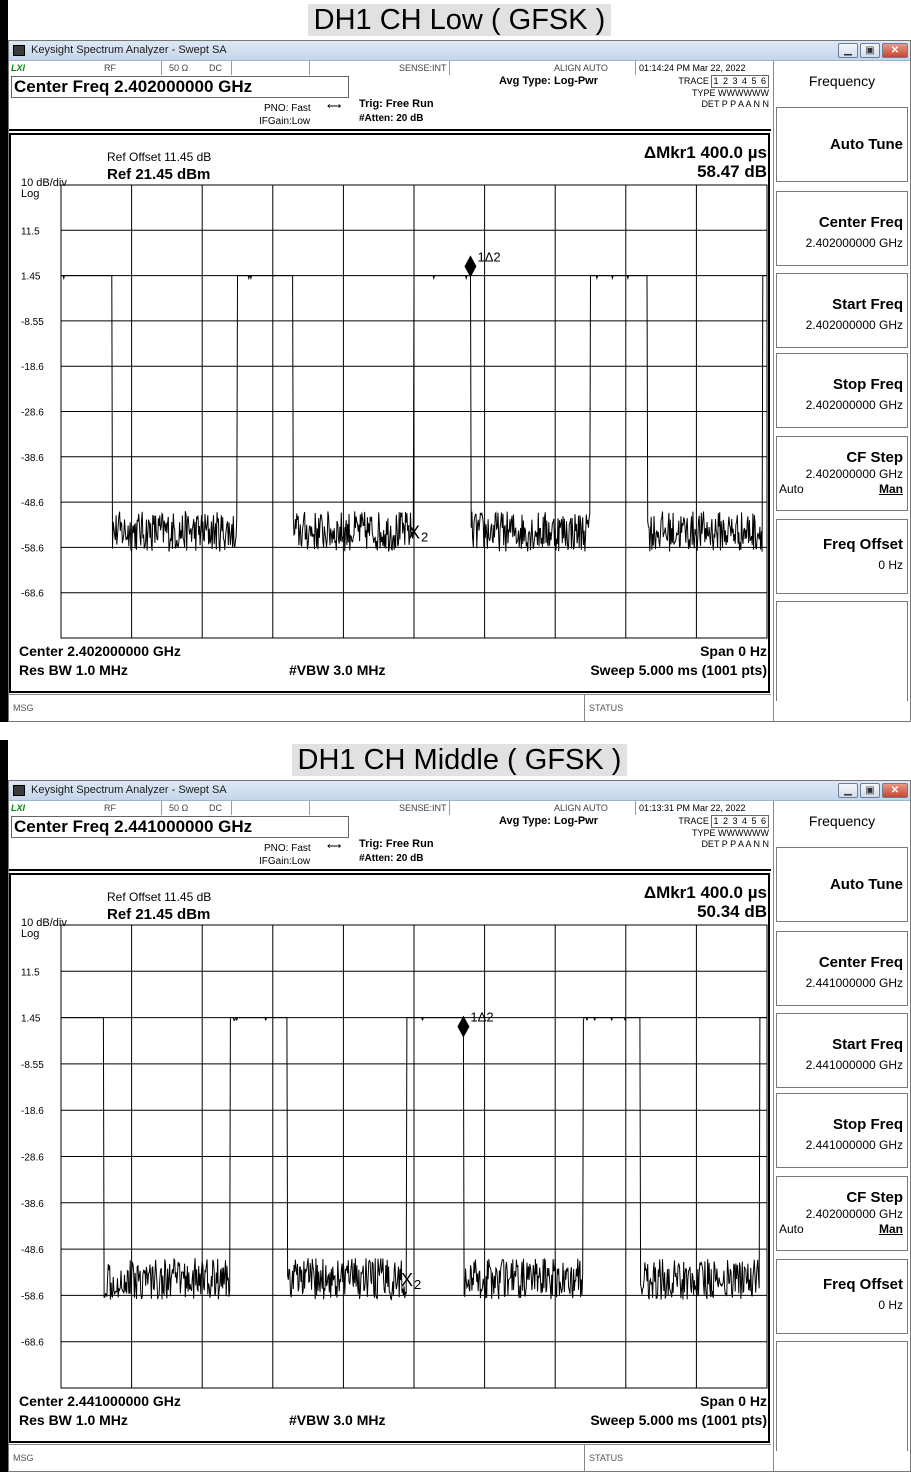  What do you see at coordinates (32, 503) in the screenshot?
I see `y-tick-label: -48.6` at bounding box center [32, 503].